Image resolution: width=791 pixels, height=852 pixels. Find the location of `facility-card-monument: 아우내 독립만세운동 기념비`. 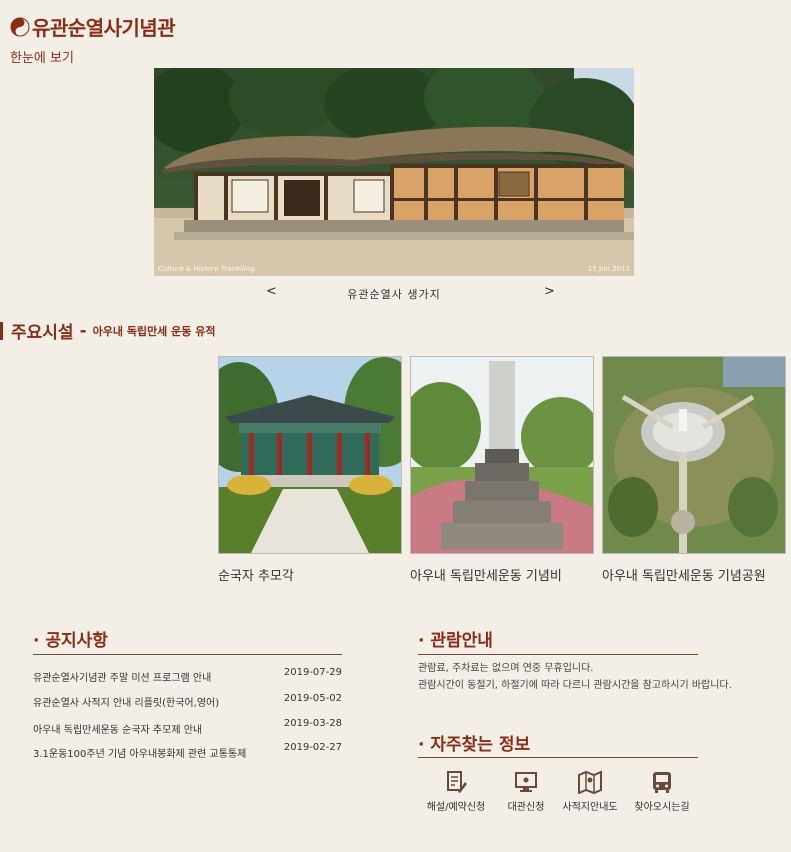

facility-card-monument: 아우내 독립만세운동 기념비 is located at coordinates (502, 470).